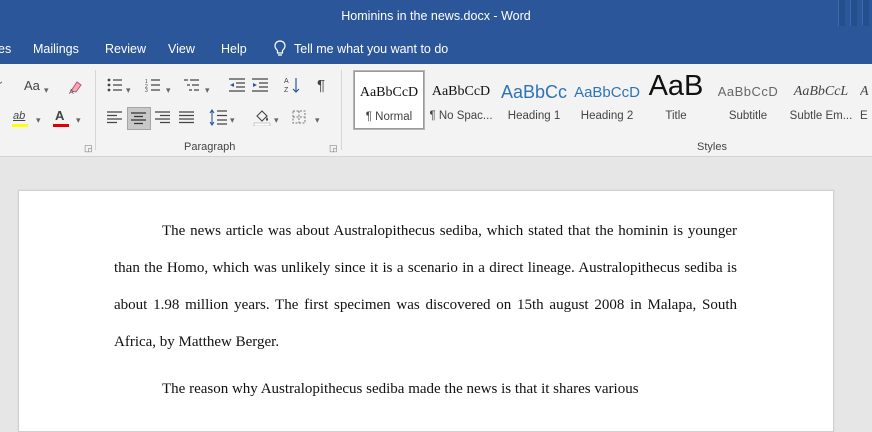  What do you see at coordinates (146, 90) in the screenshot?
I see `svg-text: 3` at bounding box center [146, 90].